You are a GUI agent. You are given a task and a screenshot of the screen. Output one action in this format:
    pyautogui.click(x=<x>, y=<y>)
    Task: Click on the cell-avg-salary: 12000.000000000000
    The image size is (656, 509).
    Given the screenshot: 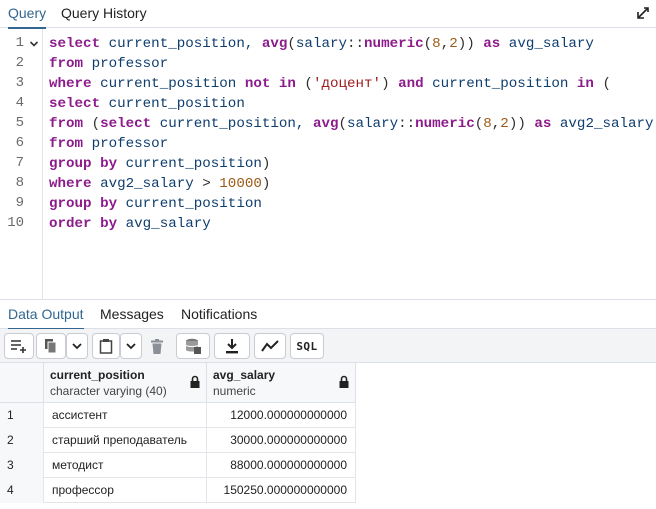 What is the action you would take?
    pyautogui.click(x=281, y=415)
    